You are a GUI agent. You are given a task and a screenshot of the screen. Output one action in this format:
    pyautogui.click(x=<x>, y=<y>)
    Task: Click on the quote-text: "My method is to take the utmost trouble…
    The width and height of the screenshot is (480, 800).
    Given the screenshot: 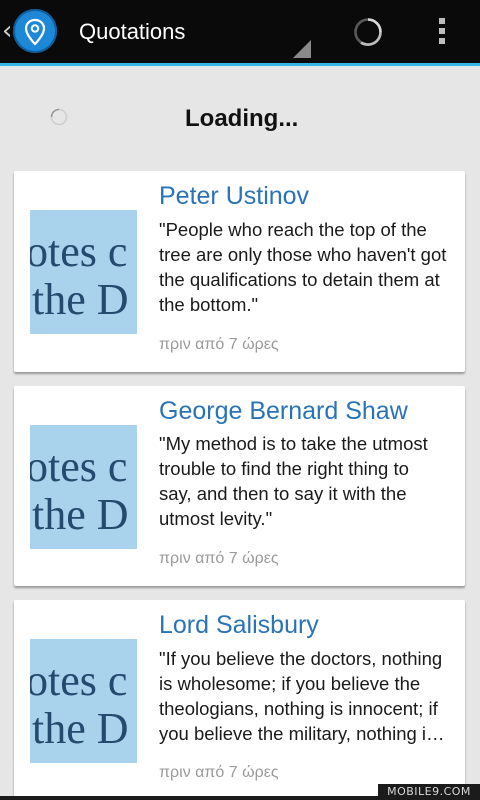 What is the action you would take?
    pyautogui.click(x=293, y=481)
    